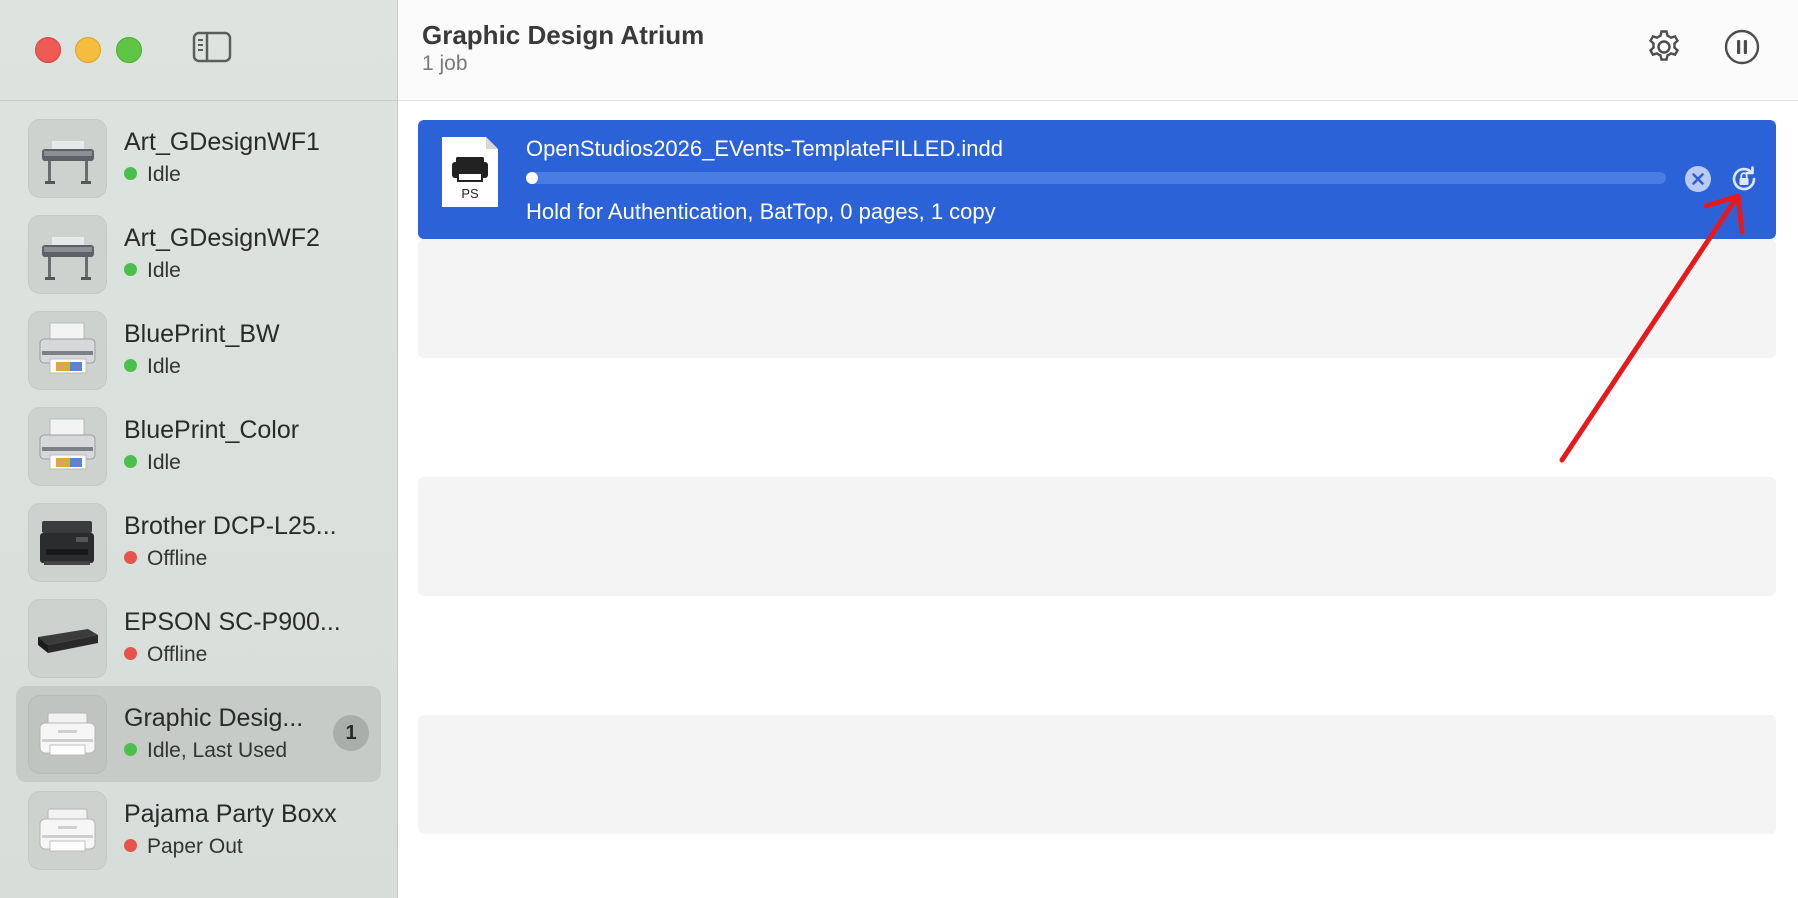 Image resolution: width=1798 pixels, height=898 pixels. I want to click on pause-printer-button, so click(1742, 47).